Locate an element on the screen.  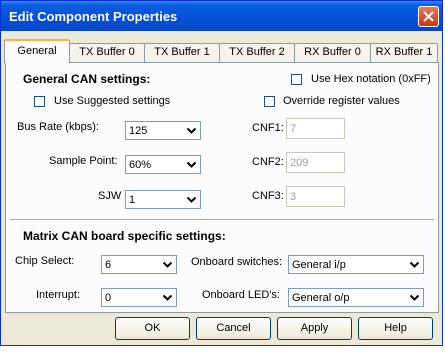
bus-rate-label: Bus Rate (kbps): is located at coordinates (58, 127).